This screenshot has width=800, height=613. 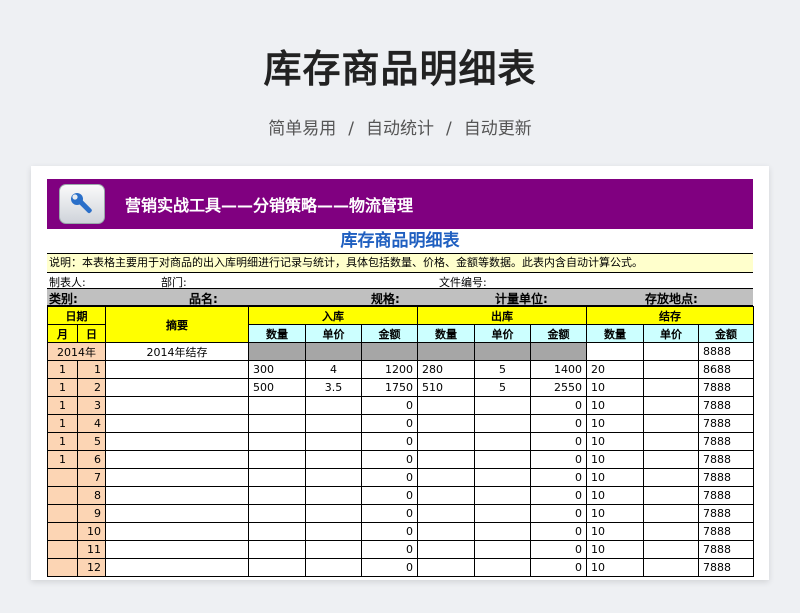 What do you see at coordinates (726, 351) in the screenshot?
I see `bal-amount-cell: 8888` at bounding box center [726, 351].